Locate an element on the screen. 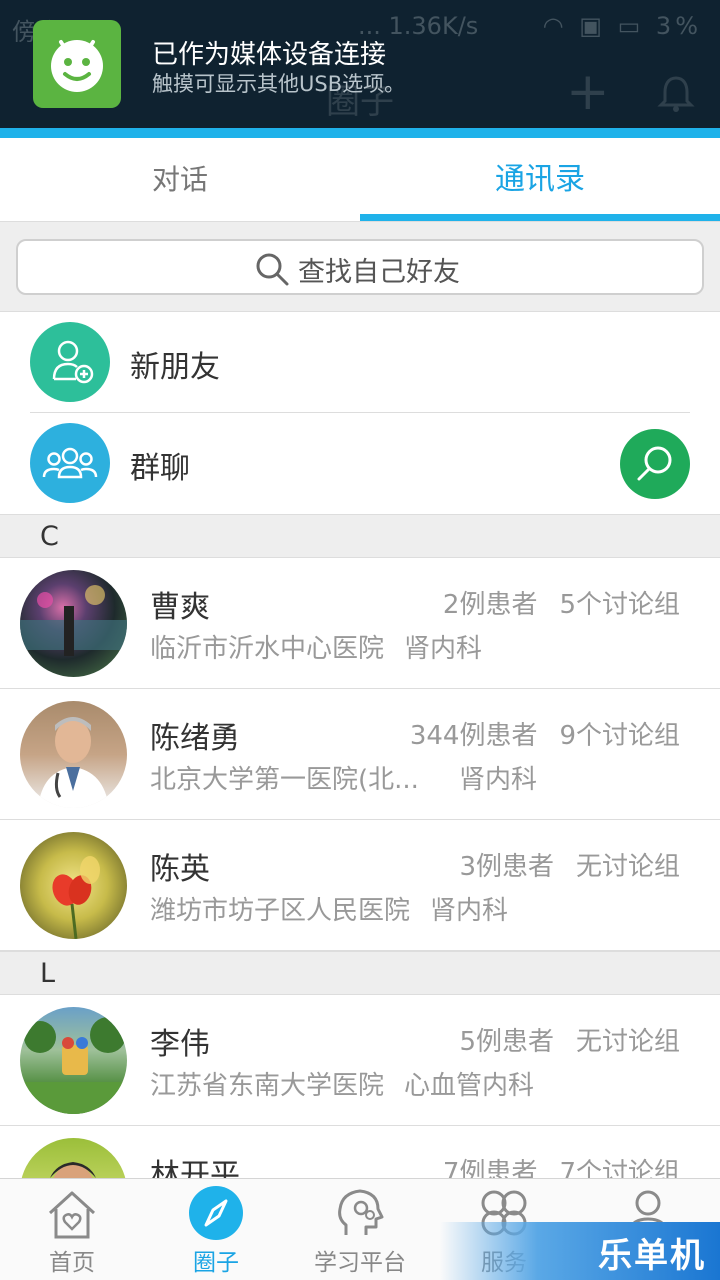  battery-percent: 3% is located at coordinates (678, 26).